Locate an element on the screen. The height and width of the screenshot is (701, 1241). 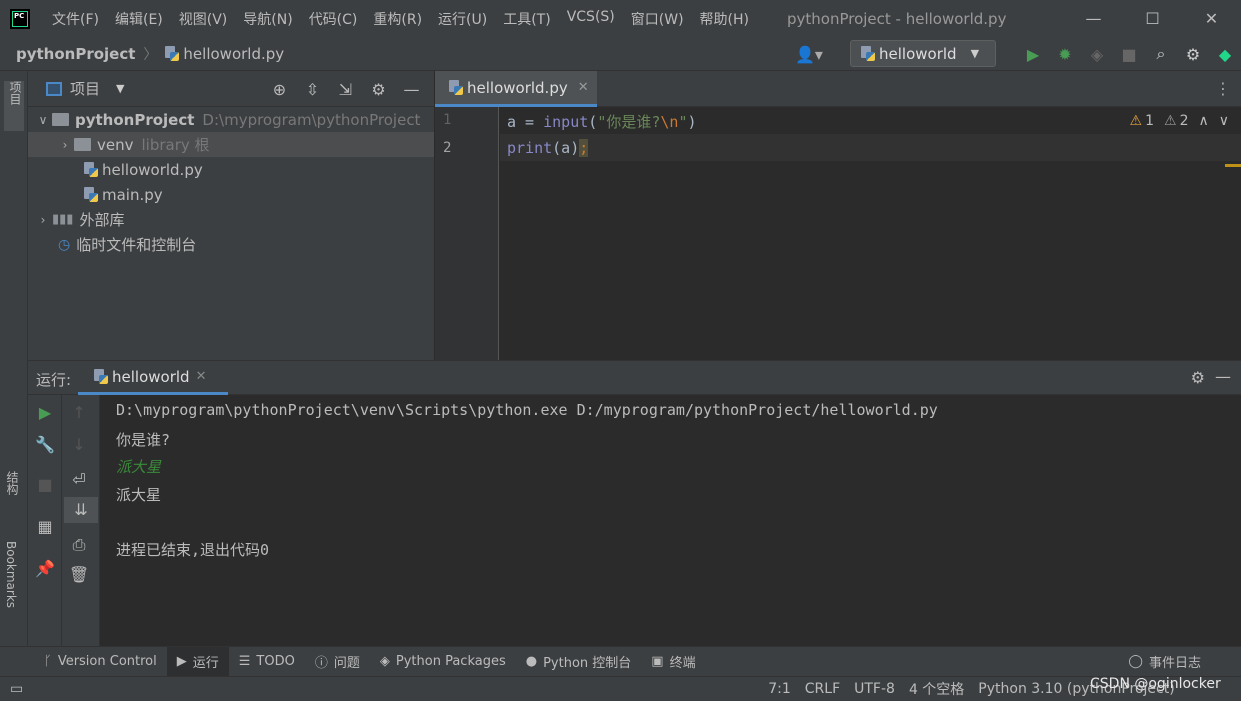
scroll-to-end-icon: ⇊ is located at coordinates (81, 510).